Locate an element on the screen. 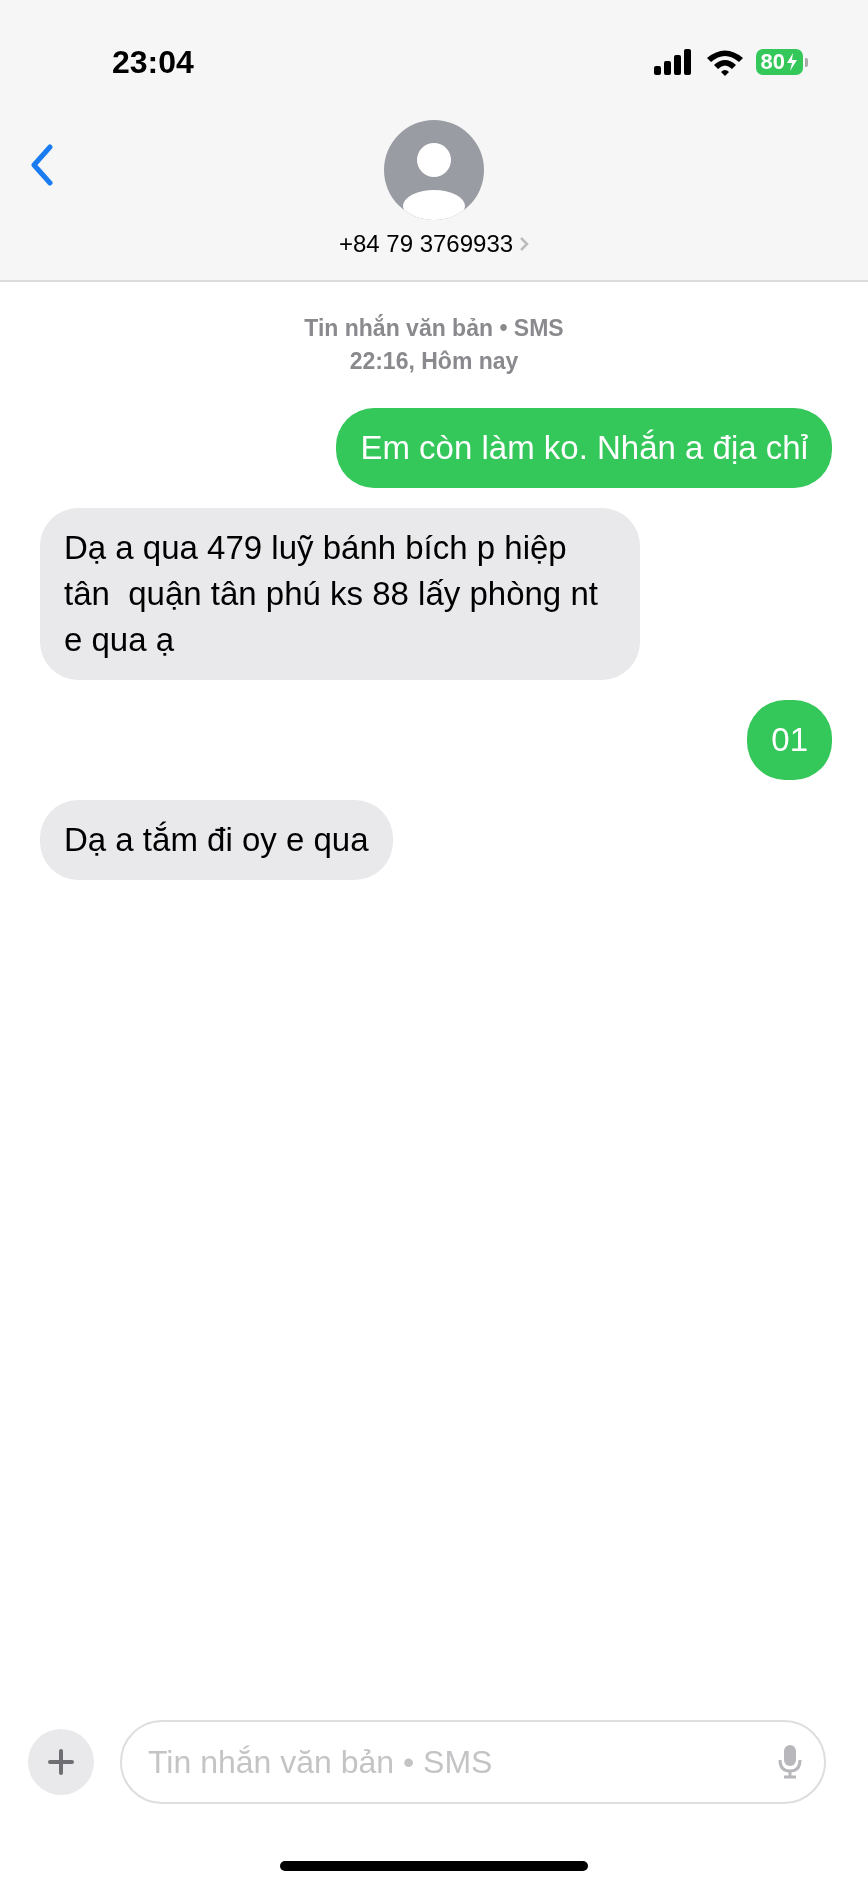  battery-indicator: 80 is located at coordinates (779, 62).